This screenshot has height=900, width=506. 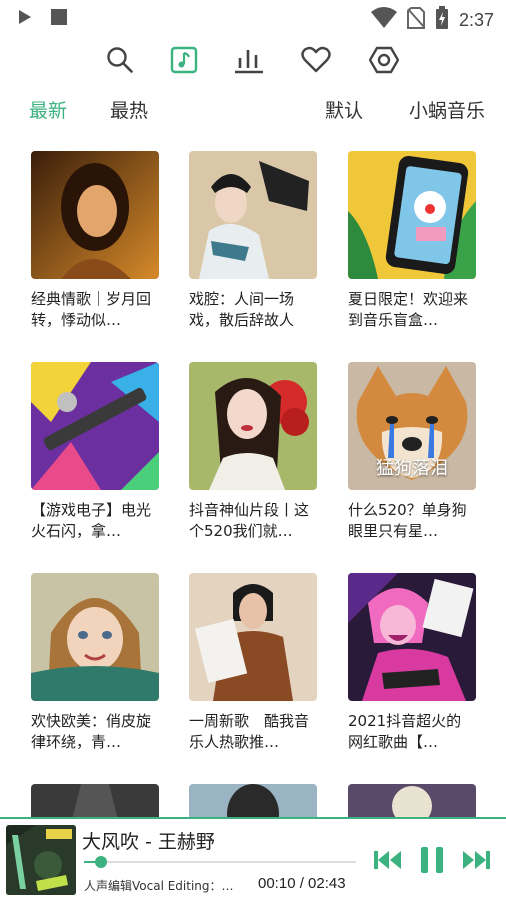 What do you see at coordinates (41, 860) in the screenshot?
I see `now-playing-cover` at bounding box center [41, 860].